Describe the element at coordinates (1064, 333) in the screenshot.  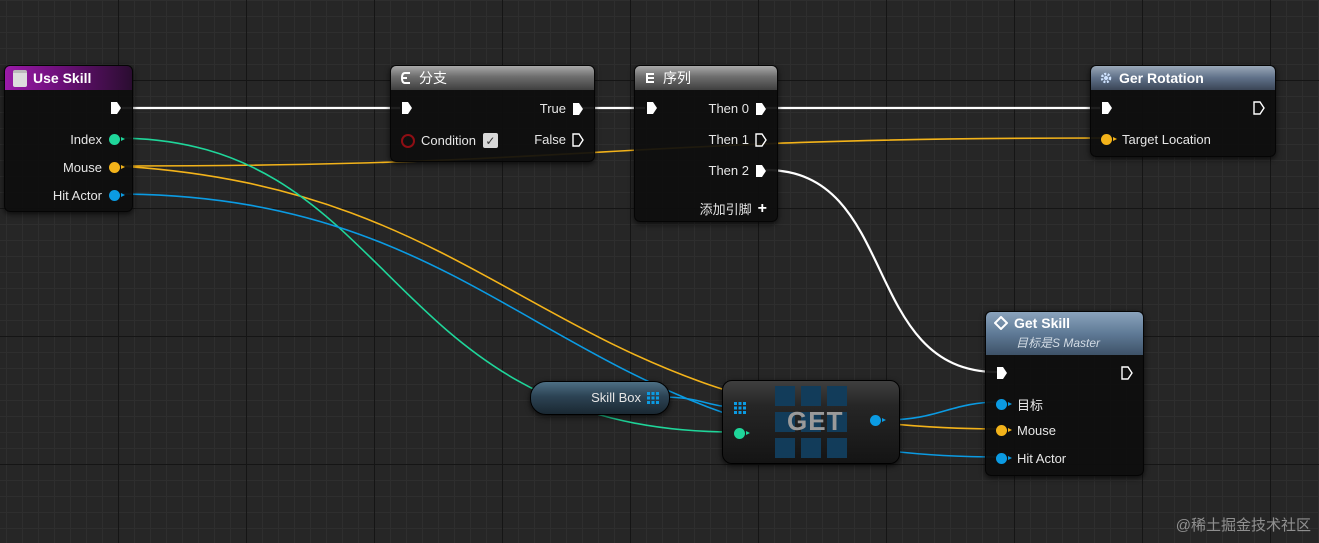
I see `get-skill-header: Get Skill 目标是S Master` at that location.